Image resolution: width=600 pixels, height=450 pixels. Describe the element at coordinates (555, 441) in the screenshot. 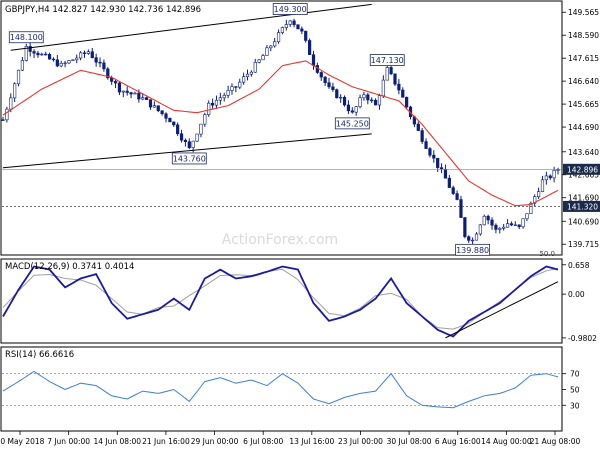

I see `x-axis-tick-label: 21 Aug 08:00` at that location.